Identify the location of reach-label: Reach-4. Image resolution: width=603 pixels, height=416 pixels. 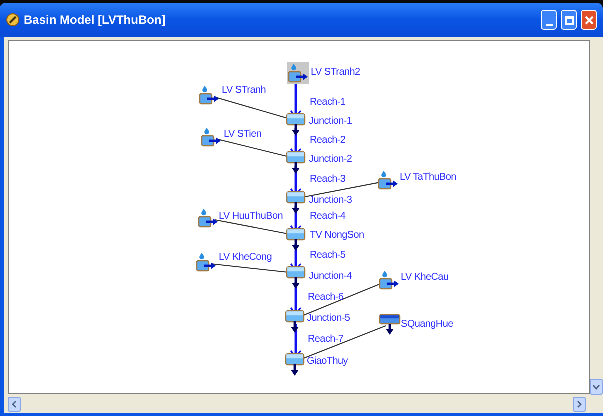
(328, 217).